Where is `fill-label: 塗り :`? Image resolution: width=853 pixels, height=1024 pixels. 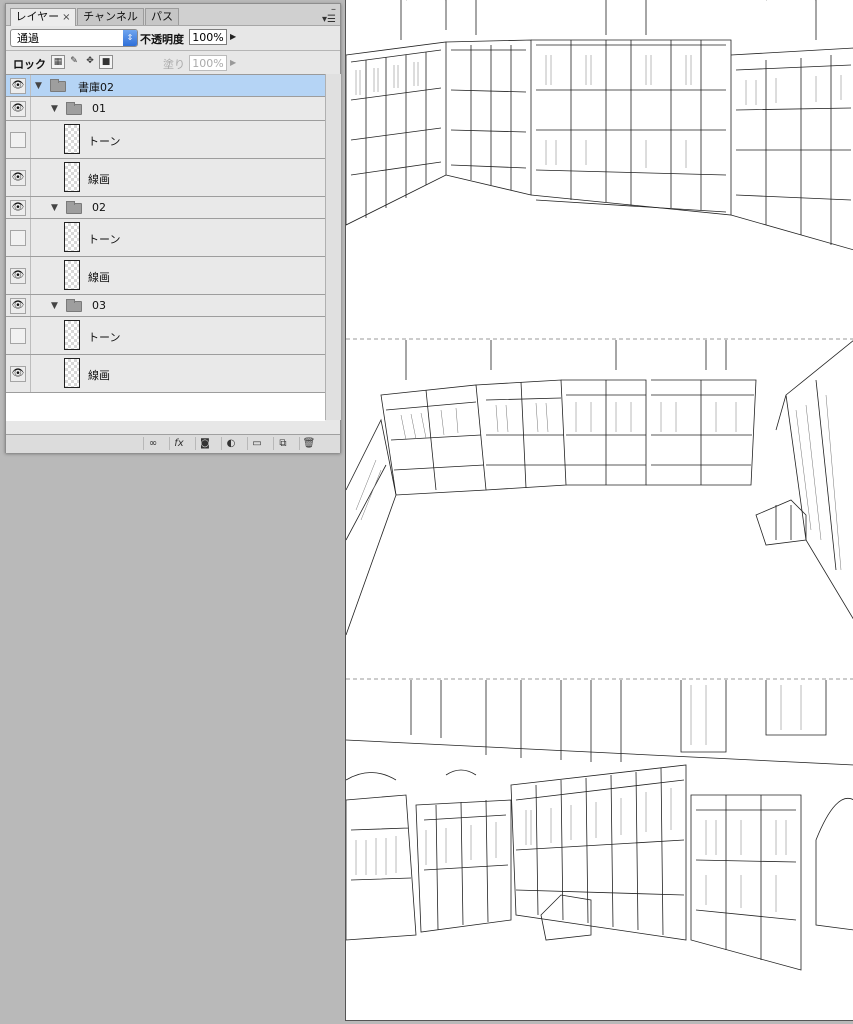
fill-label: 塗り : is located at coordinates (178, 64).